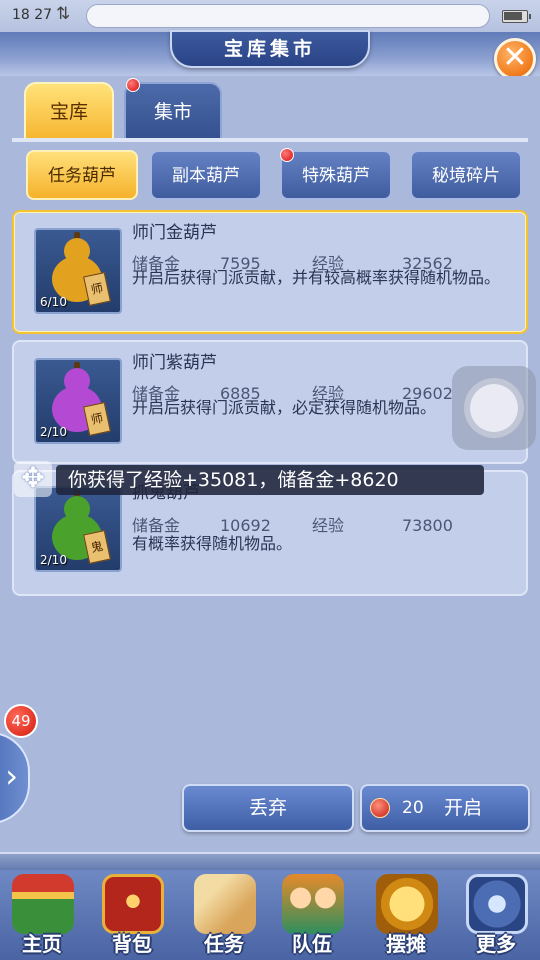 This screenshot has width=540, height=960. I want to click on item-name: 师门金葫芦, so click(174, 233).